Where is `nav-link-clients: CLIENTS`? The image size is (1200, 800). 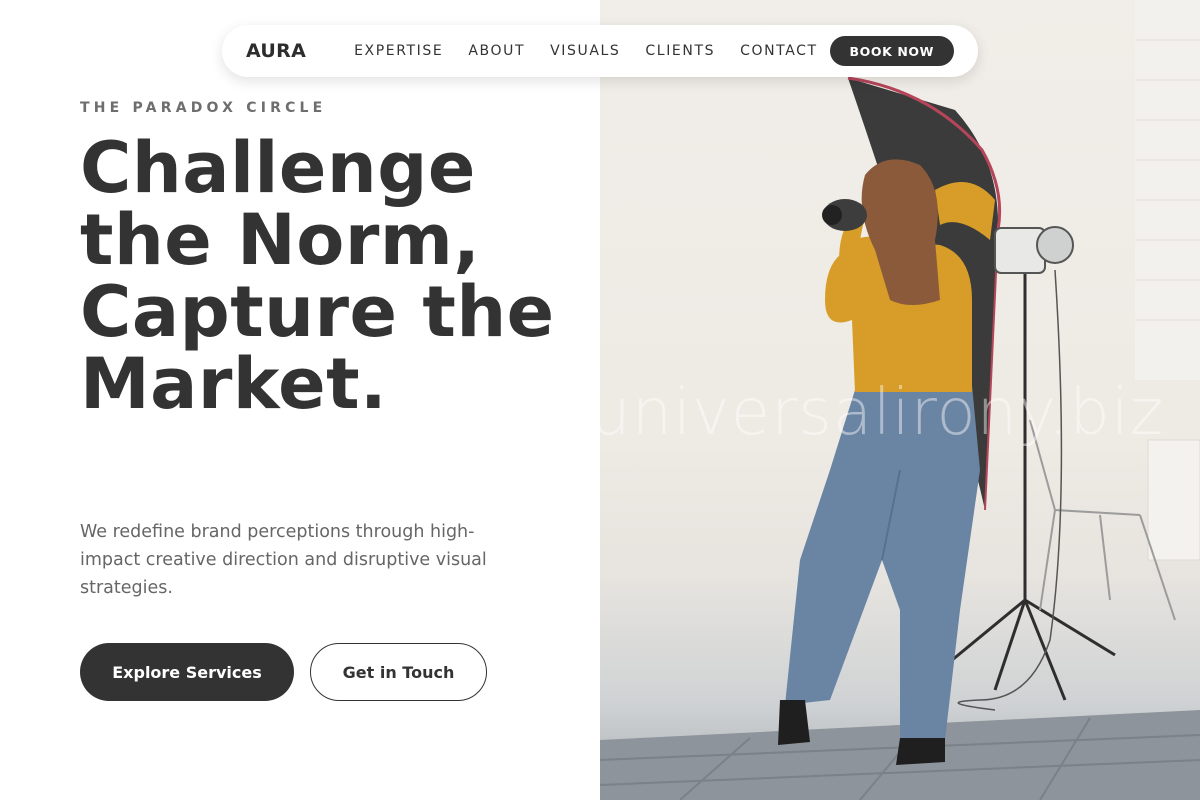
nav-link-clients: CLIENTS is located at coordinates (680, 51).